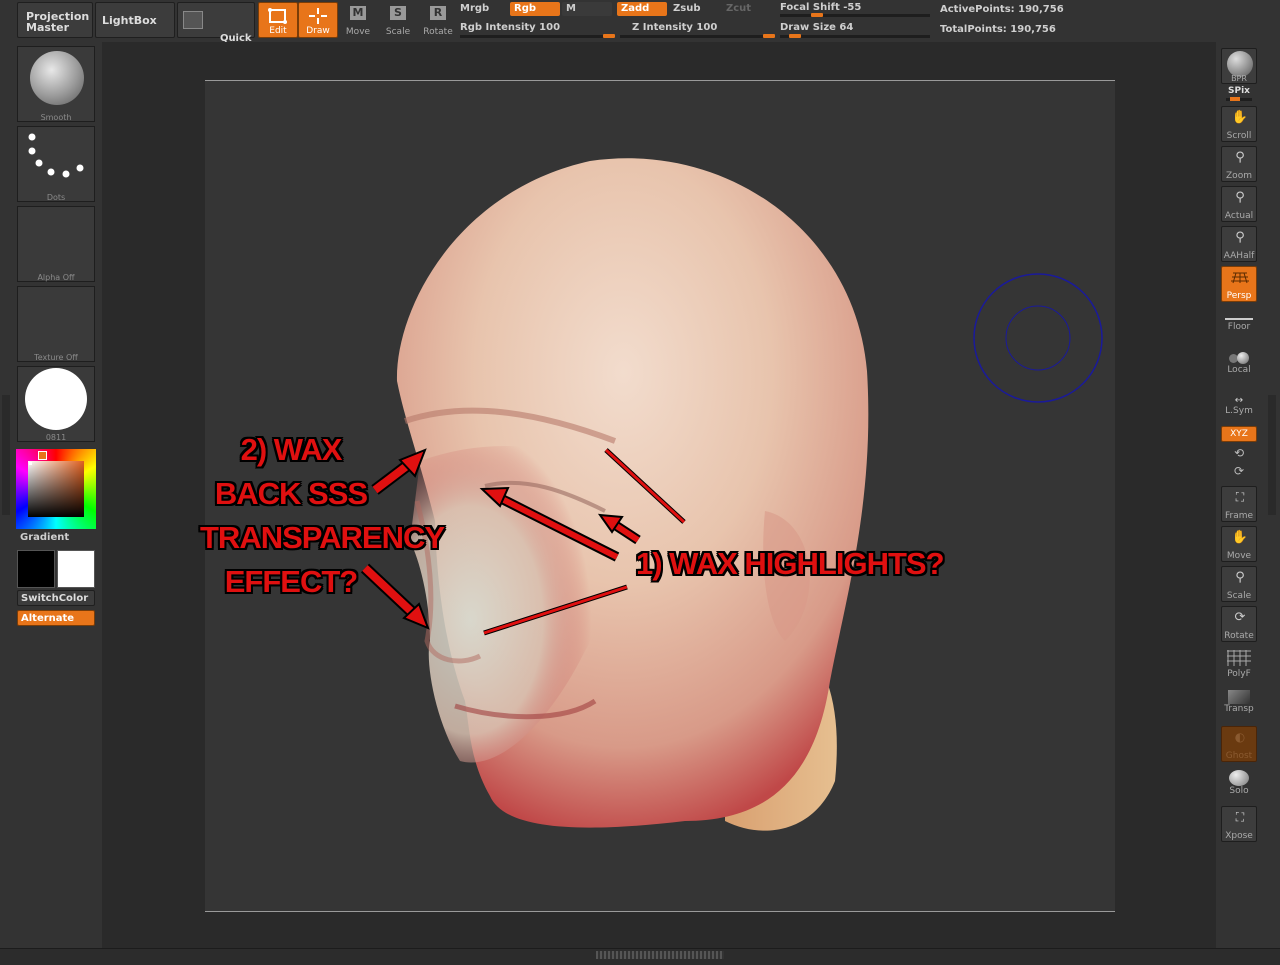 The width and height of the screenshot is (1280, 965). I want to click on local-button: Local, so click(1239, 367).